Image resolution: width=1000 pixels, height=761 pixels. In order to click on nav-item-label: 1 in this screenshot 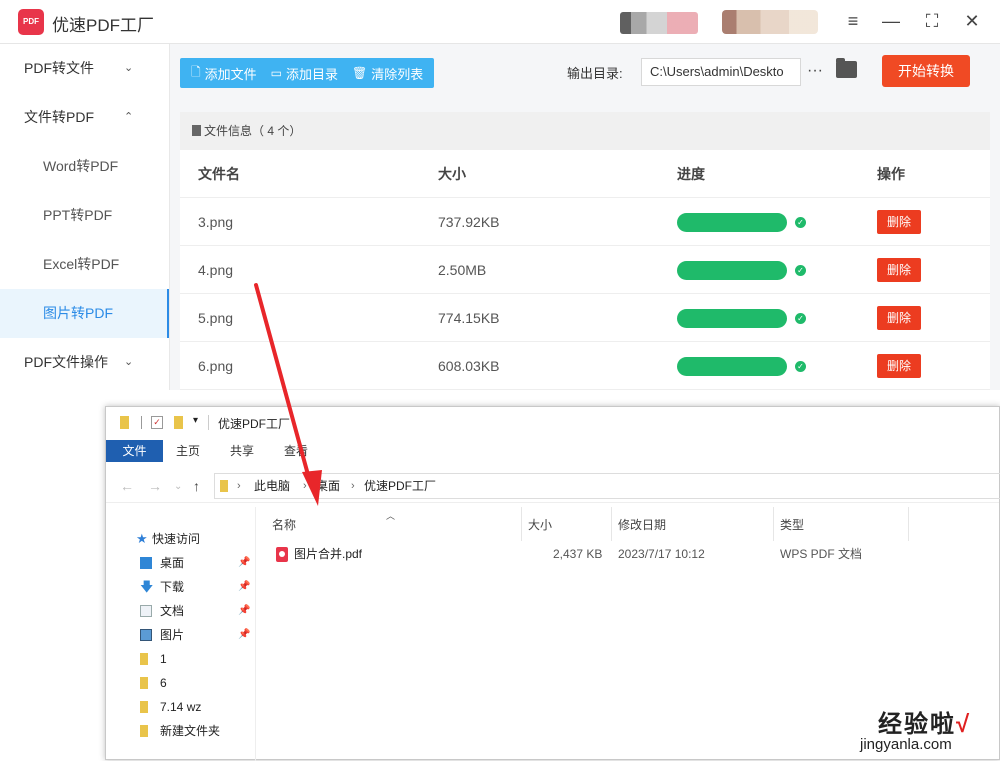, I will do `click(163, 659)`.